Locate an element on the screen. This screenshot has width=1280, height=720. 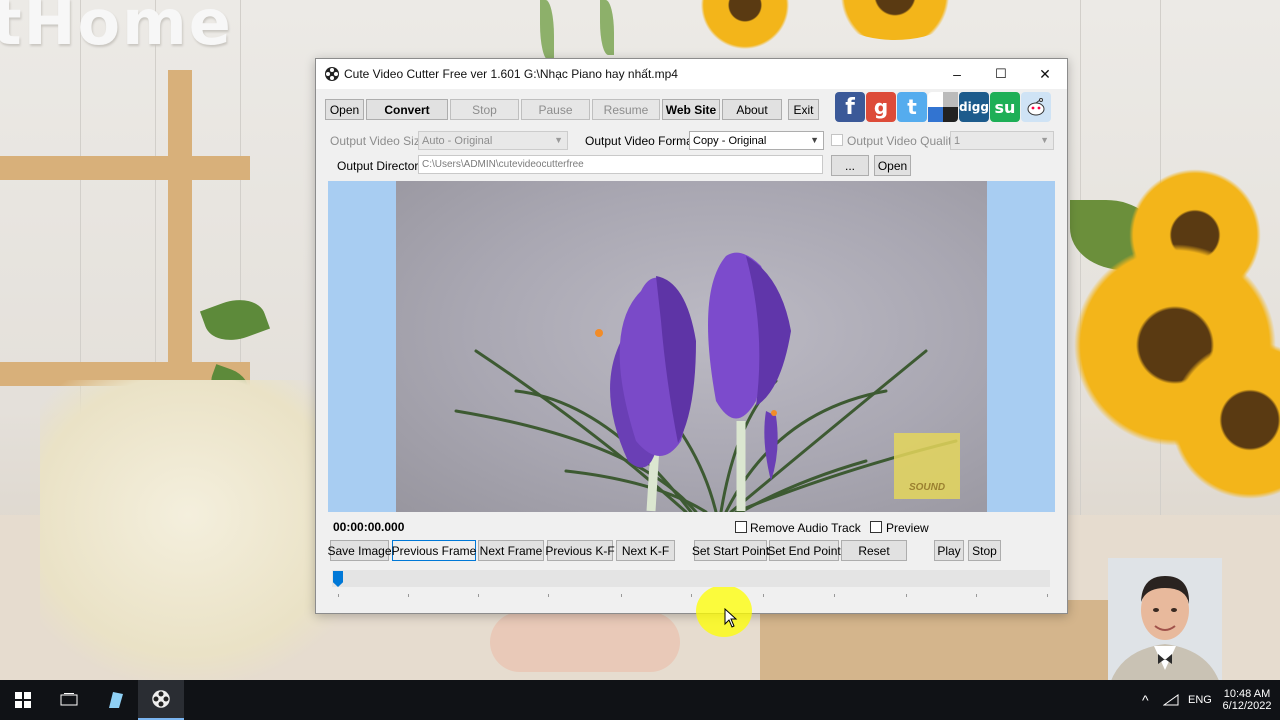
save-image-button: Save Image is located at coordinates (359, 550).